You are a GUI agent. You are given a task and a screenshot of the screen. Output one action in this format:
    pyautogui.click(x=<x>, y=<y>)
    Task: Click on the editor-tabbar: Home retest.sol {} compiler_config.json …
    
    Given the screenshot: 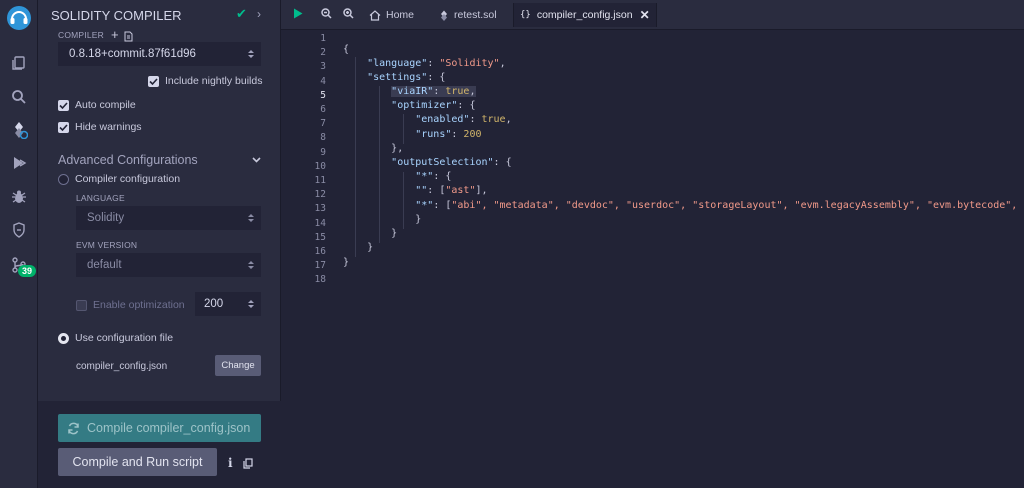 What is the action you would take?
    pyautogui.click(x=652, y=15)
    